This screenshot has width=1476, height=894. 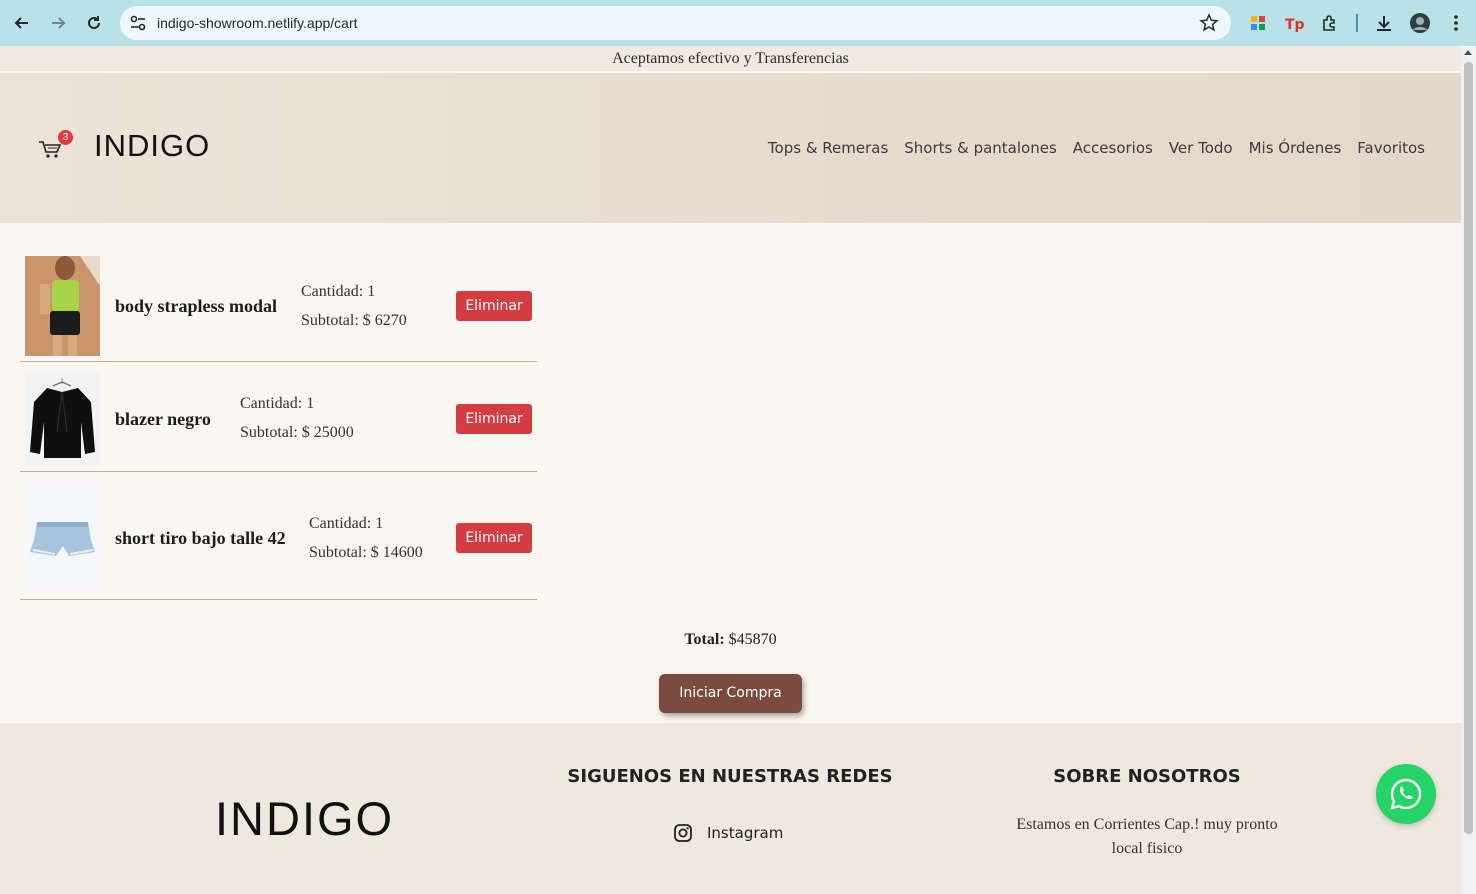 I want to click on address-bar: indigo-showroom.netlify.app/cart, so click(x=675, y=23).